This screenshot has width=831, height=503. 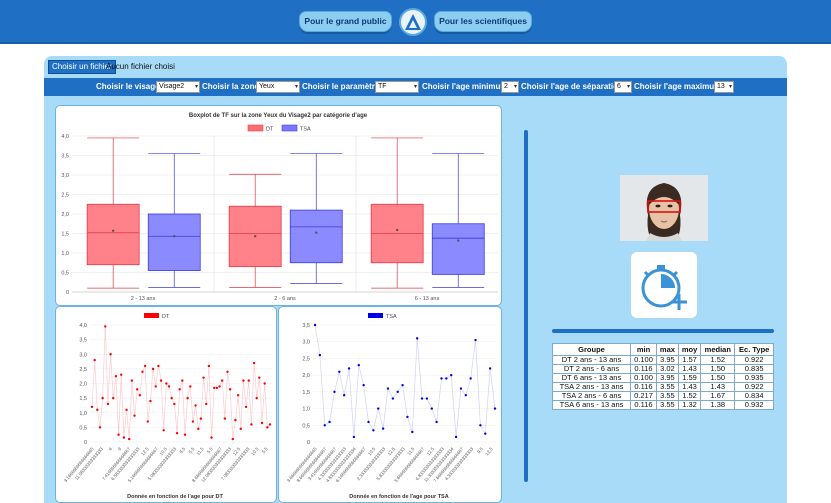 What do you see at coordinates (345, 21) in the screenshot?
I see `public-nav-button: Pour le grand public` at bounding box center [345, 21].